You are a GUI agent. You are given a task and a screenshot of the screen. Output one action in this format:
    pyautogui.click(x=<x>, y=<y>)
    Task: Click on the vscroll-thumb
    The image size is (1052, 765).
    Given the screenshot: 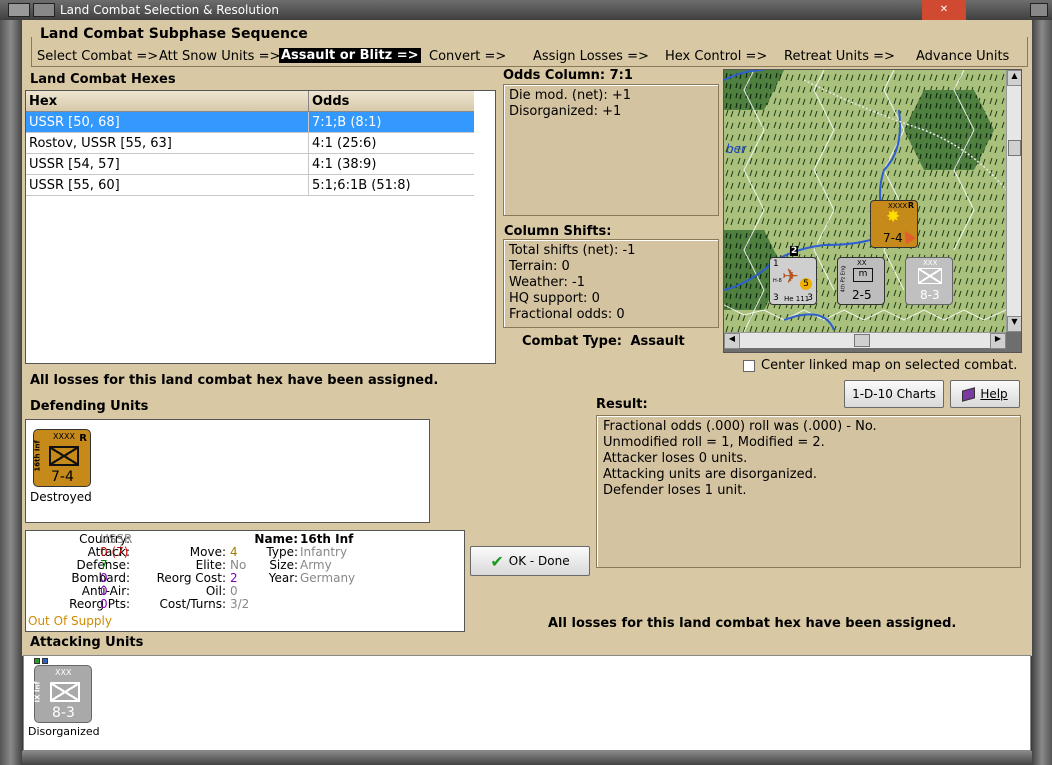 What is the action you would take?
    pyautogui.click(x=1014, y=148)
    